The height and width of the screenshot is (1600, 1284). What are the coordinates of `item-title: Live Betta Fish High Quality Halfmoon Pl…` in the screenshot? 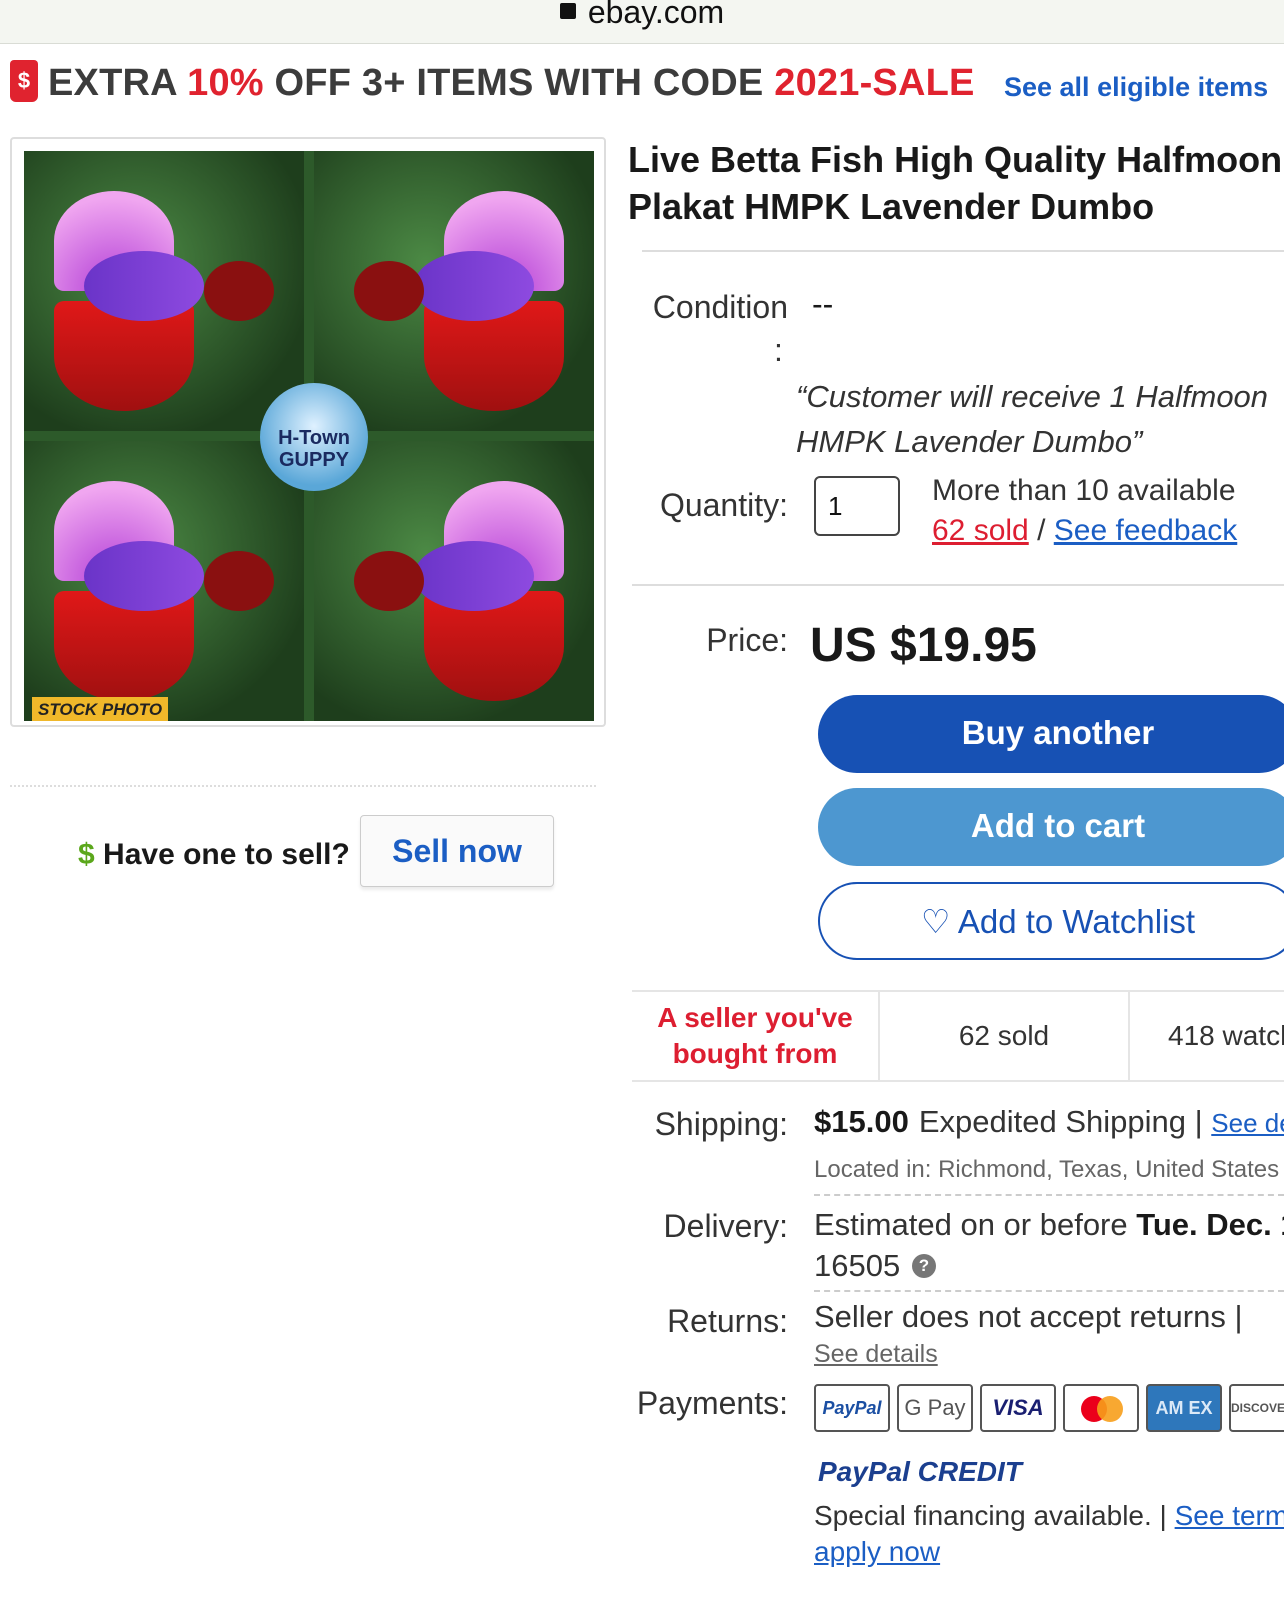 It's located at (955, 183).